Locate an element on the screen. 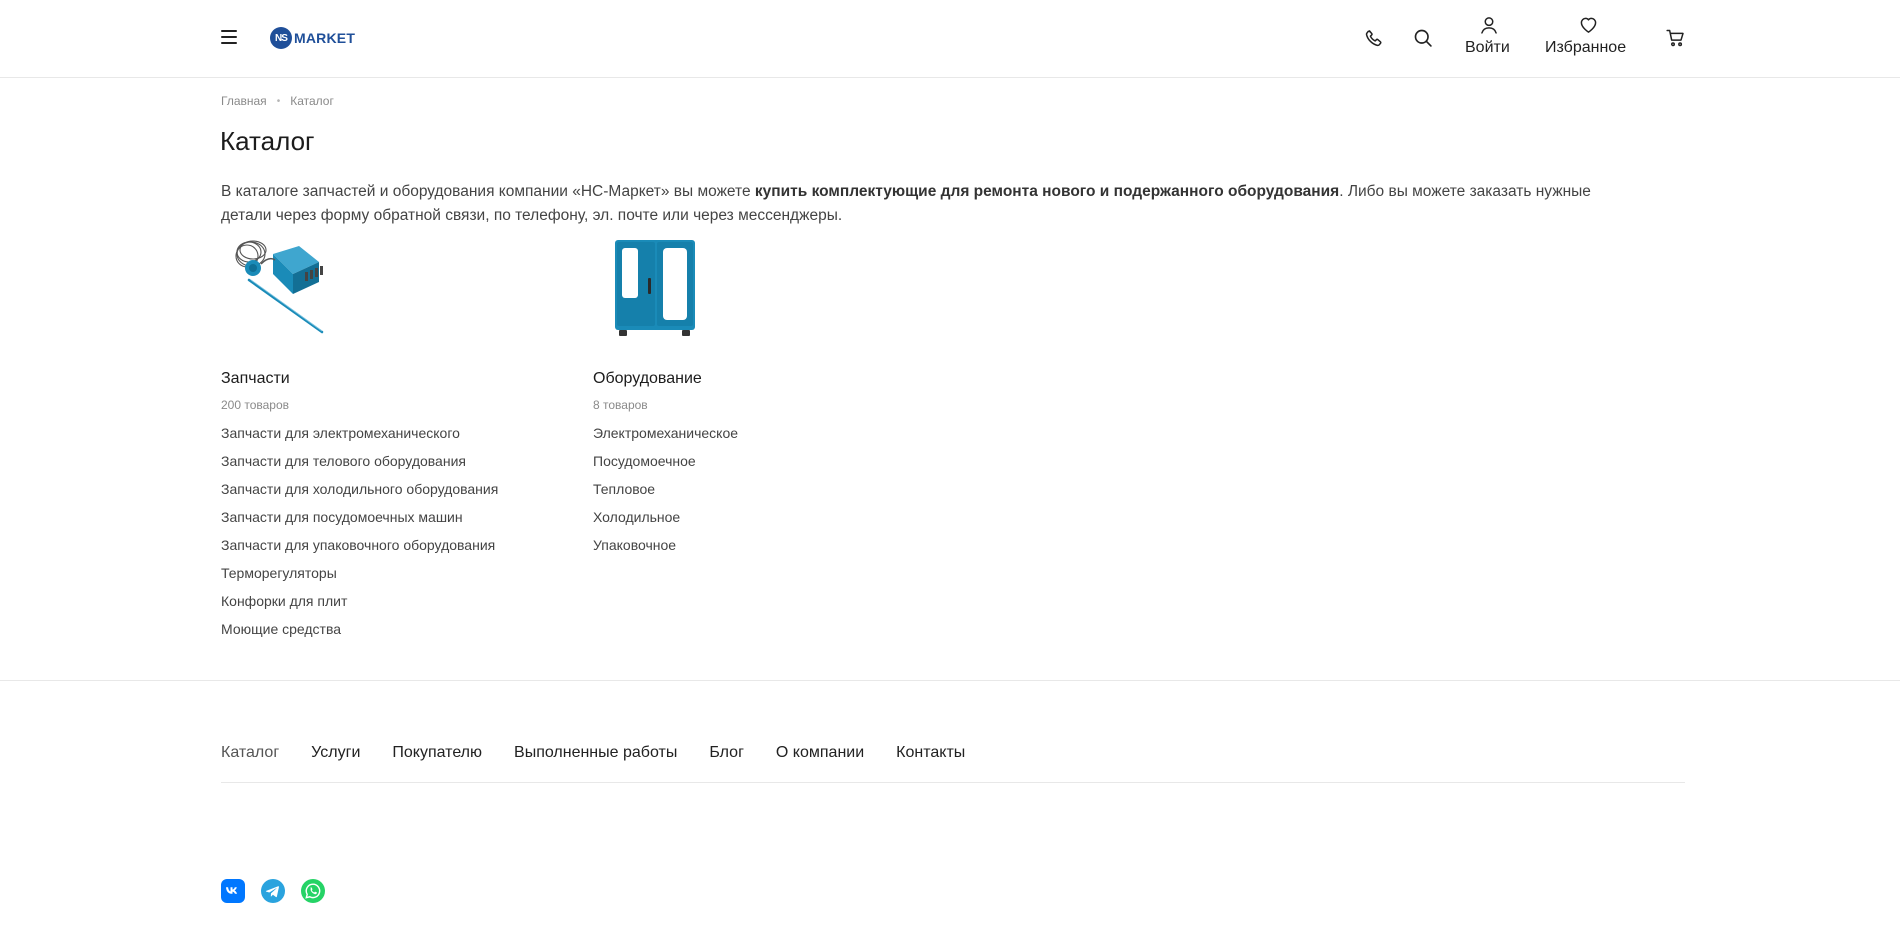  thermostat-image is located at coordinates (276, 287).